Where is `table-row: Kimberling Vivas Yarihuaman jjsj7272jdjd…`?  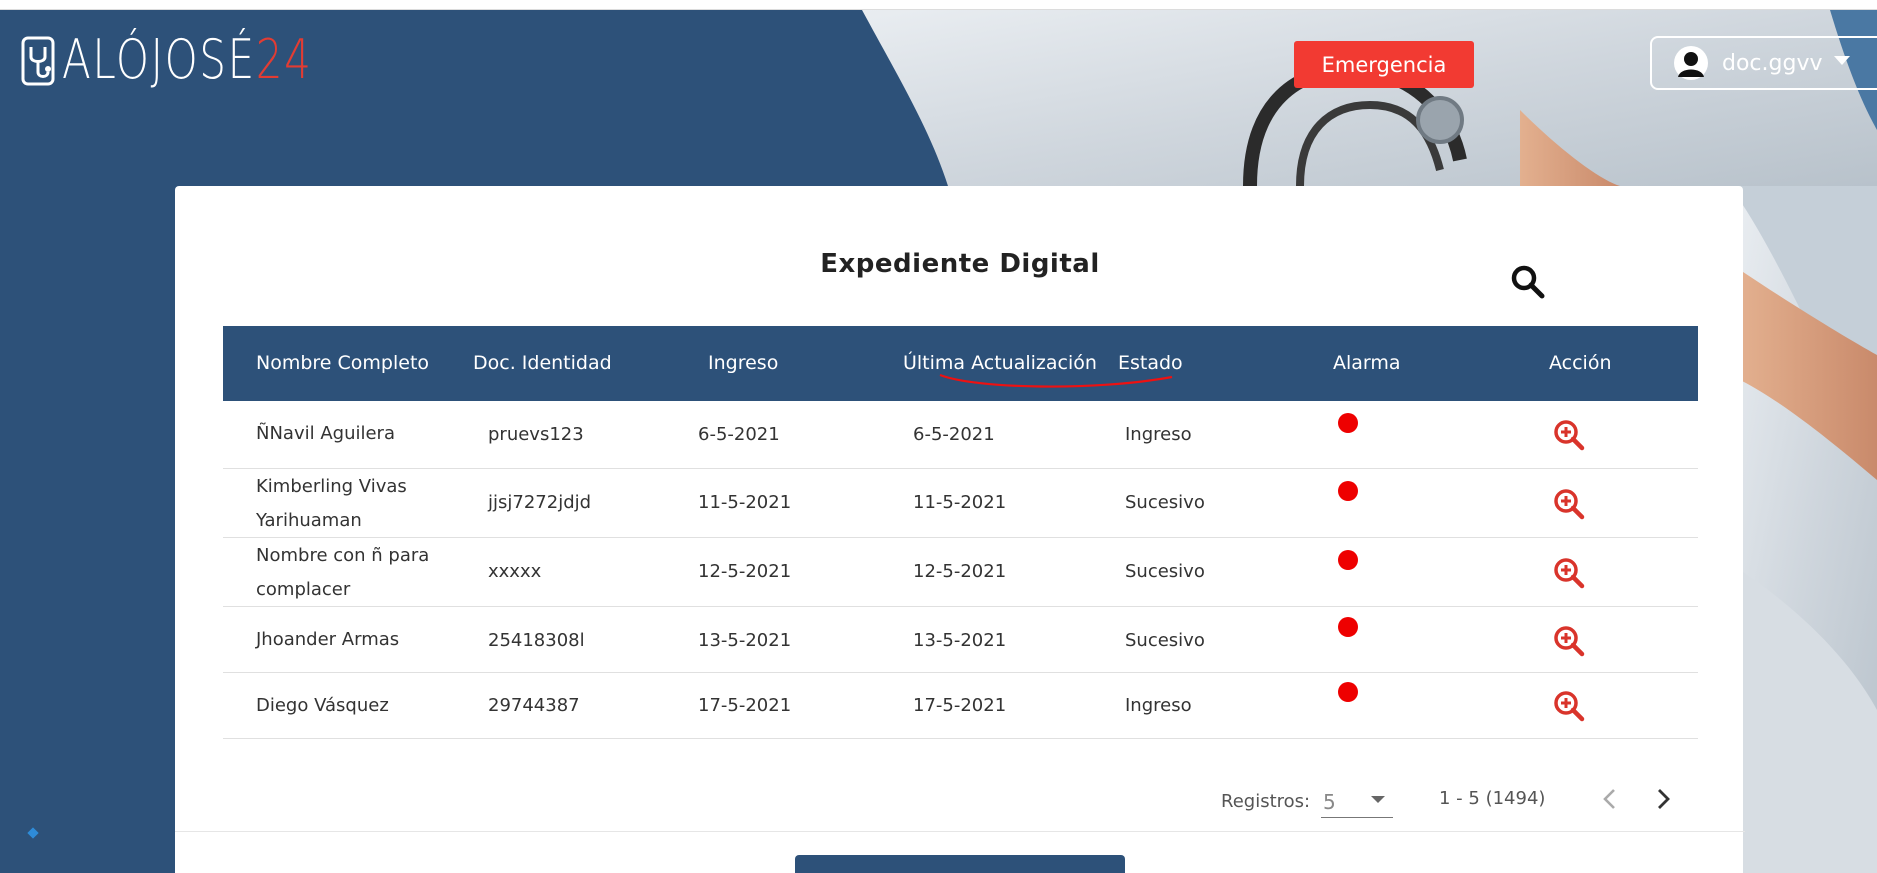 table-row: Kimberling Vivas Yarihuaman jjsj7272jdjd… is located at coordinates (960, 503).